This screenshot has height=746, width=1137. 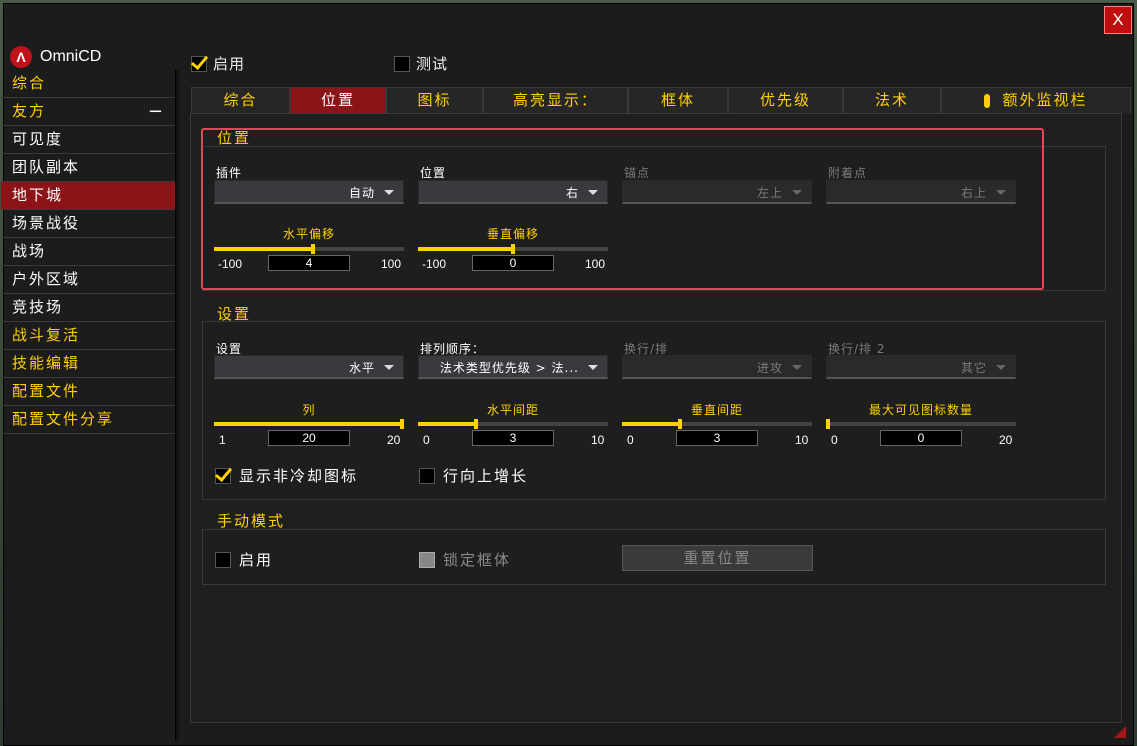 What do you see at coordinates (46, 391) in the screenshot?
I see `sidebar-item-label: 配置文件` at bounding box center [46, 391].